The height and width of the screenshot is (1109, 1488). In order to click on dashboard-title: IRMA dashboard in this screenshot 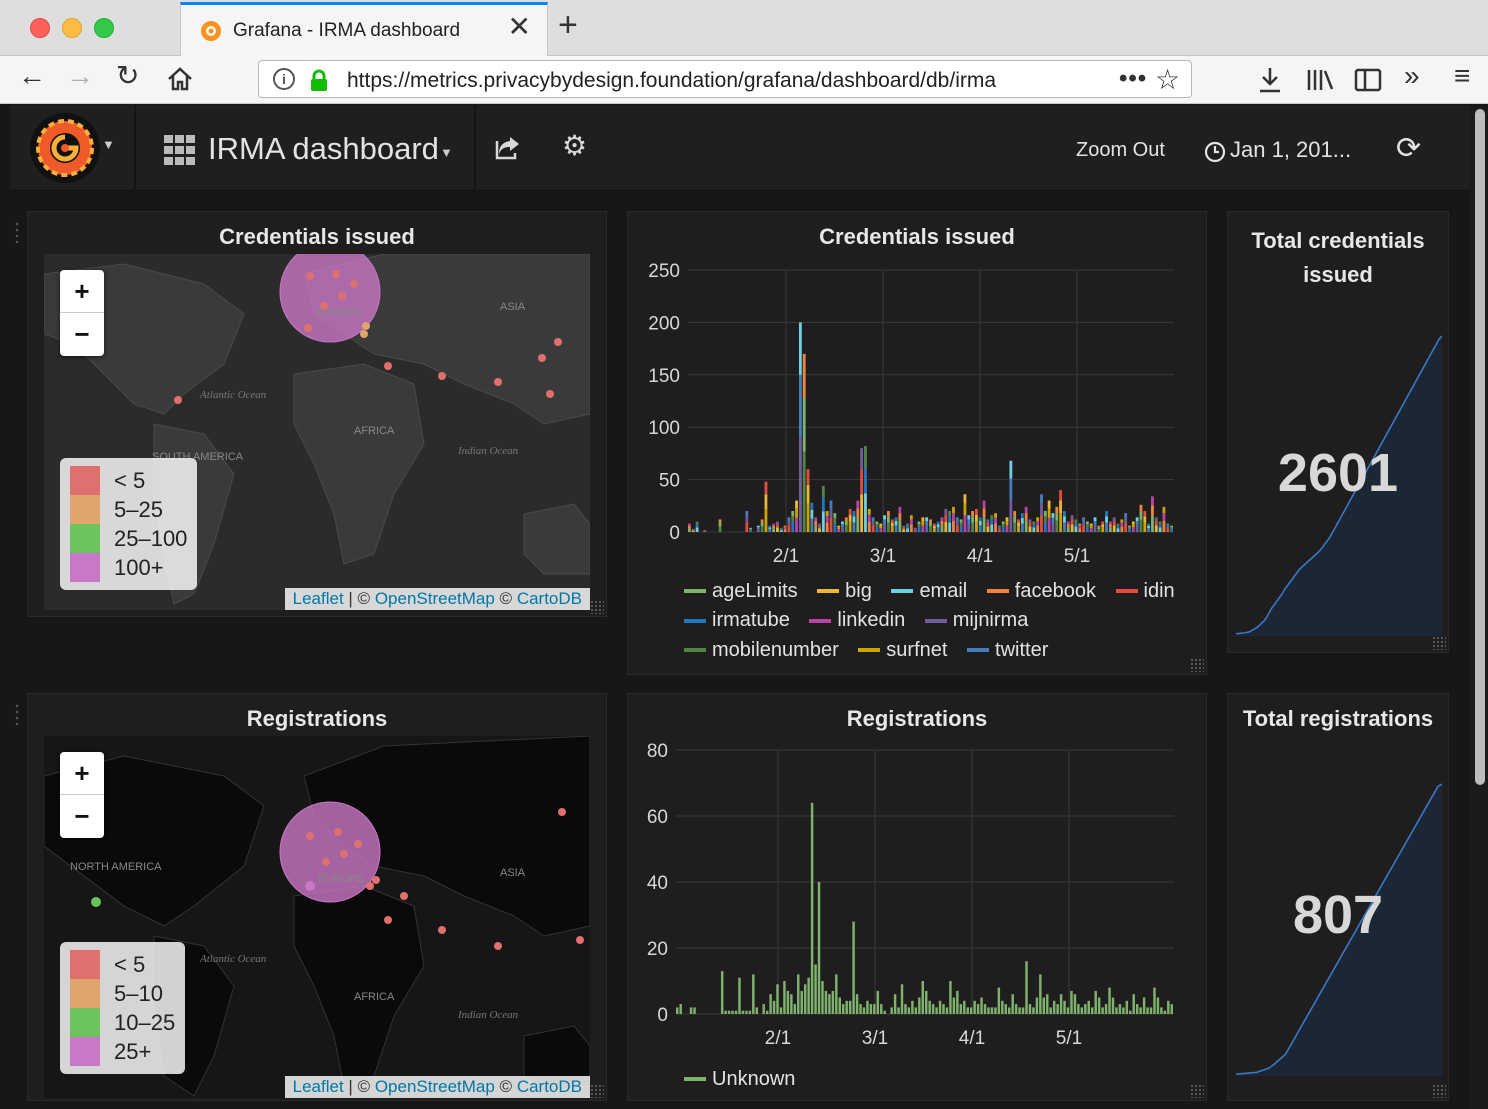, I will do `click(323, 149)`.